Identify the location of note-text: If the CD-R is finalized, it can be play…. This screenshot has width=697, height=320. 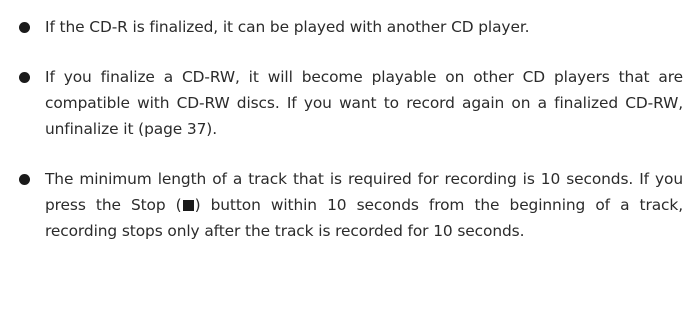
(287, 27).